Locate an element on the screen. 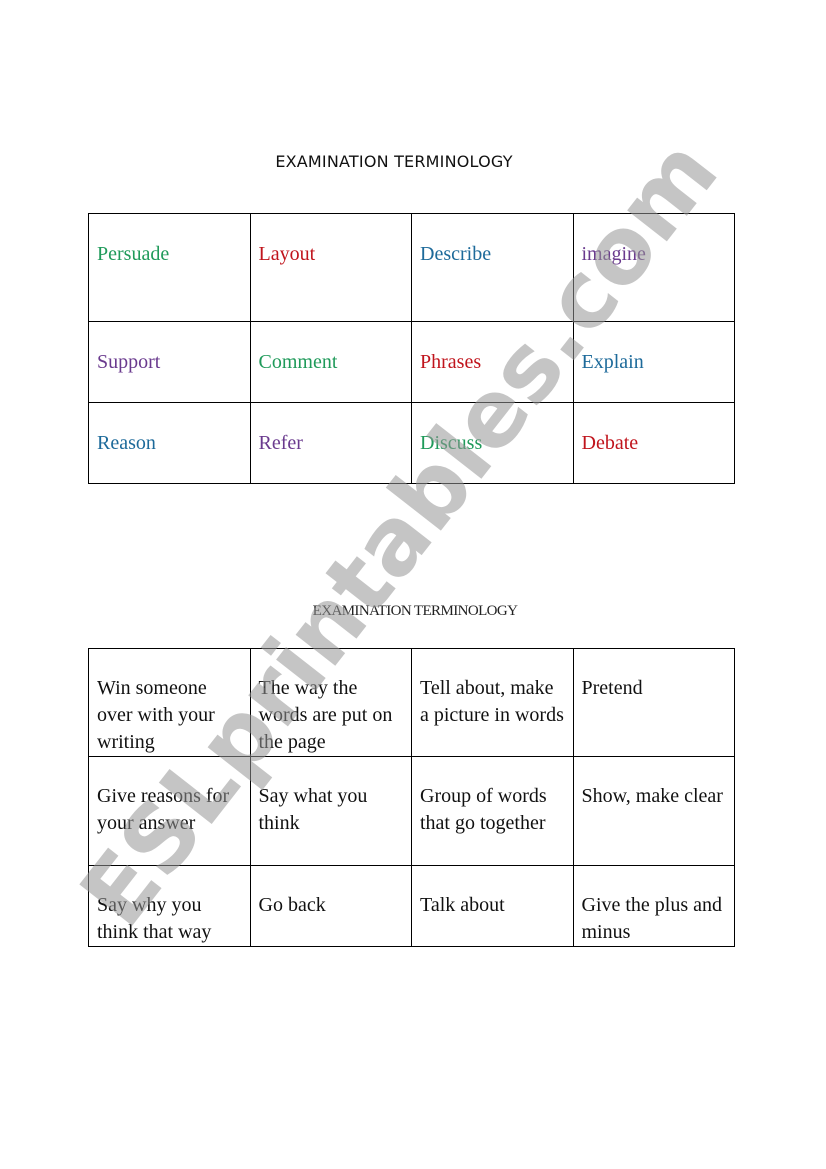 Image resolution: width=826 pixels, height=1169 pixels. definition-cell: Give reasons for your answer is located at coordinates (169, 811).